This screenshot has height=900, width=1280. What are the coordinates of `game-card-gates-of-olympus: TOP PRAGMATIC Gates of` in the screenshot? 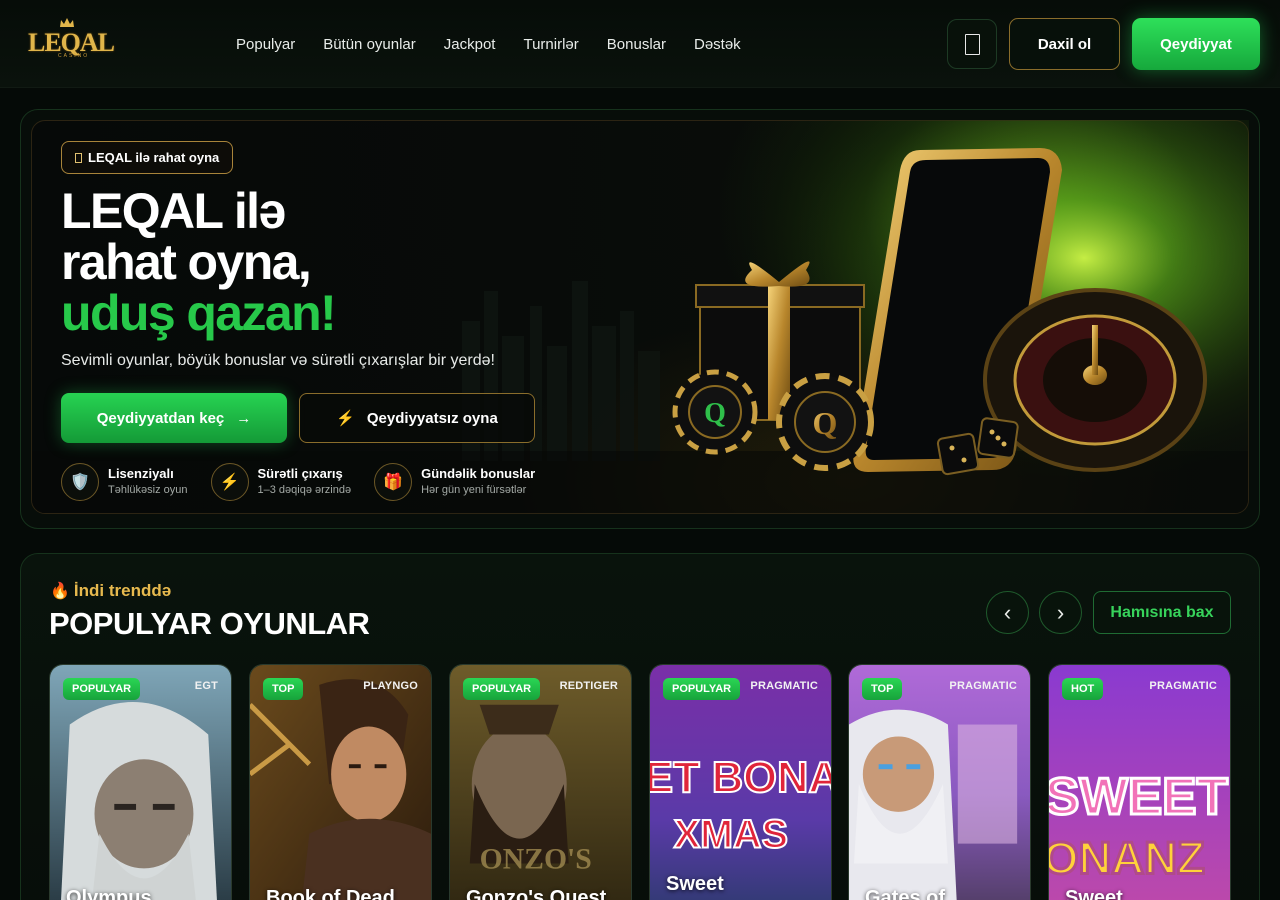 It's located at (939, 782).